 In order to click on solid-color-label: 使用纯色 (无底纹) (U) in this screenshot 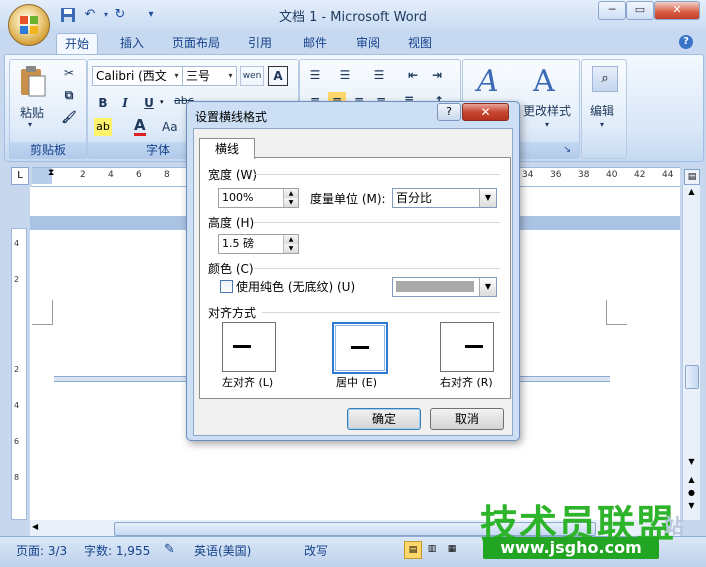, I will do `click(296, 287)`.